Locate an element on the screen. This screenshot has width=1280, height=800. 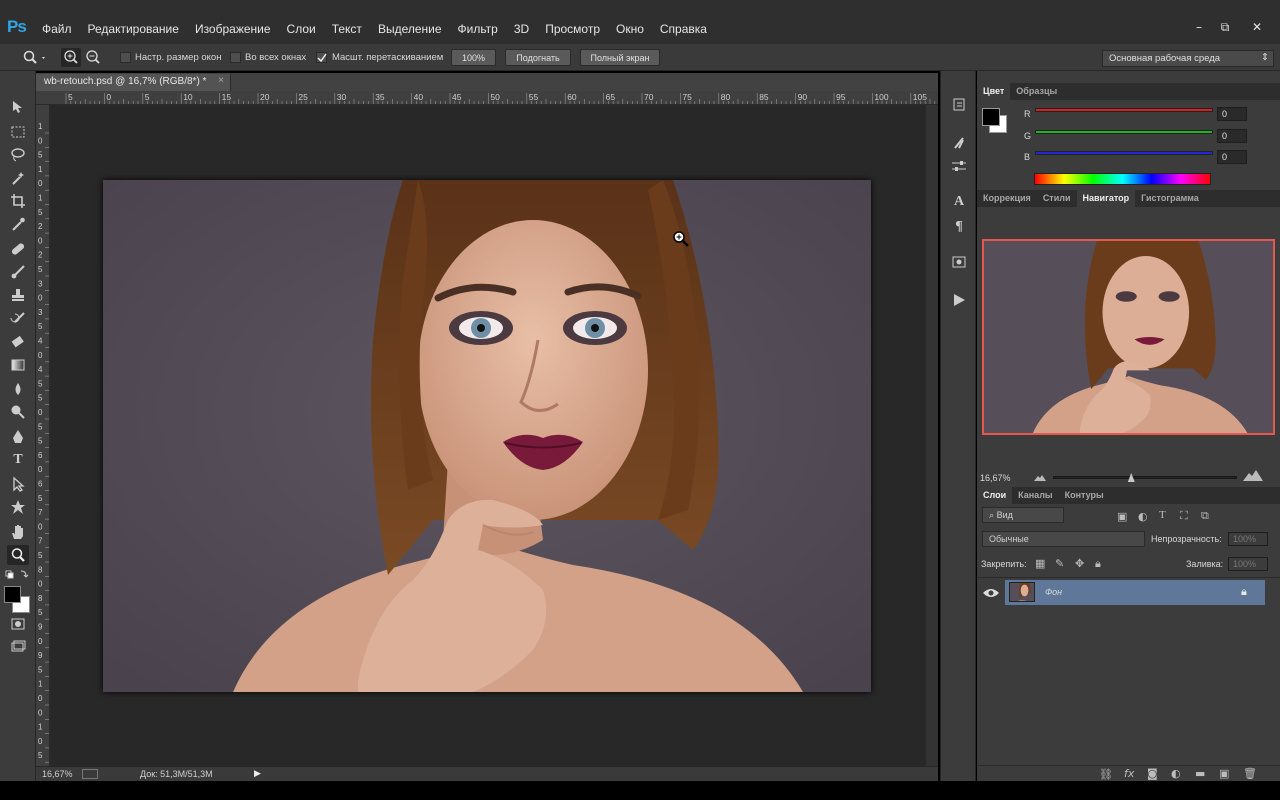
shape-filter-icon: ⛶ is located at coordinates (1184, 516).